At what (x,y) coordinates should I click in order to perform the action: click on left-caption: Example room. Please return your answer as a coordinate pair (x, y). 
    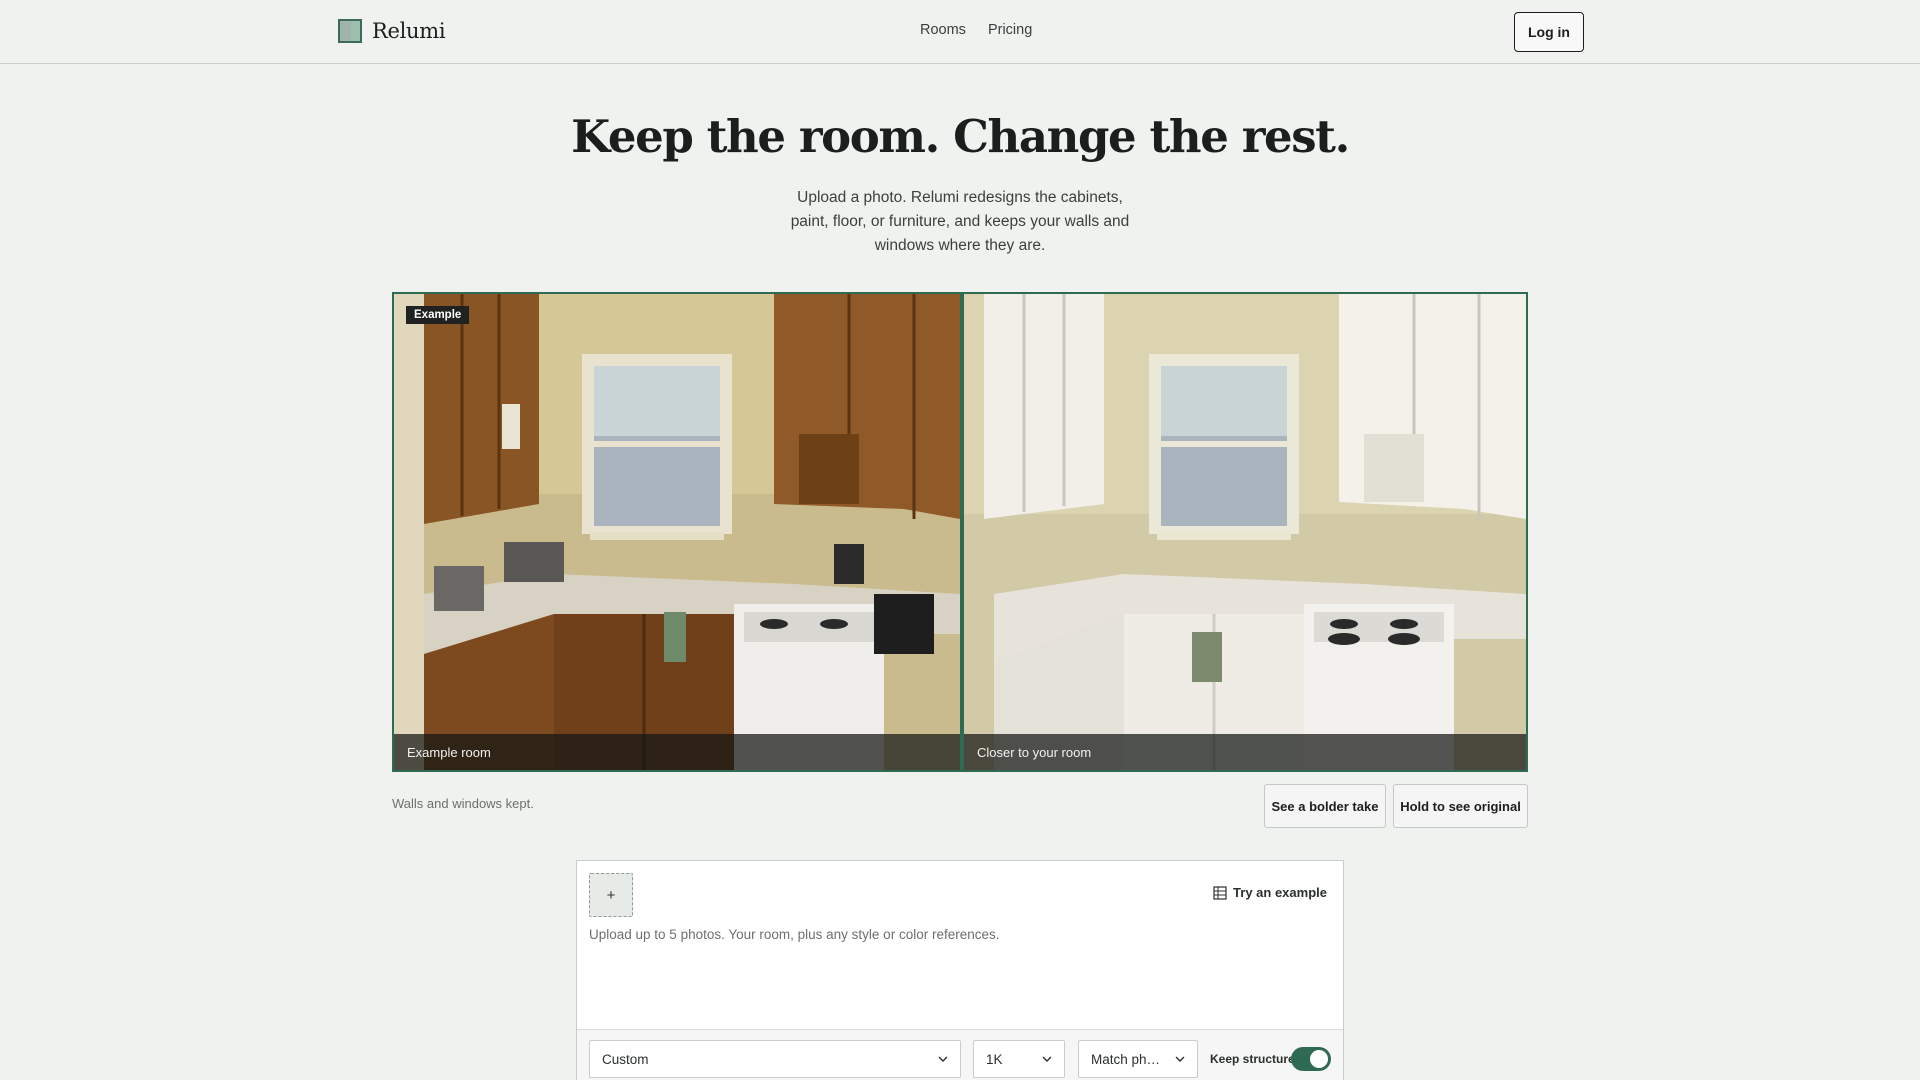
    Looking at the image, I should click on (449, 752).